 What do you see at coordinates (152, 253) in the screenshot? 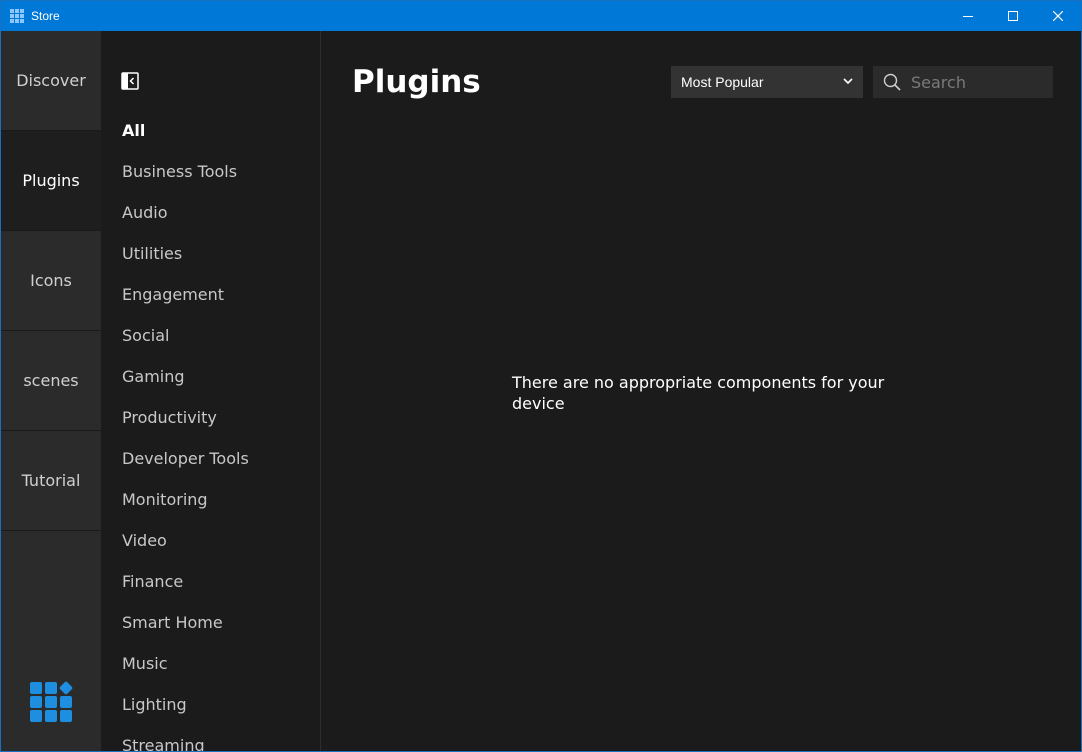
I see `category-item-utilities: Utilities` at bounding box center [152, 253].